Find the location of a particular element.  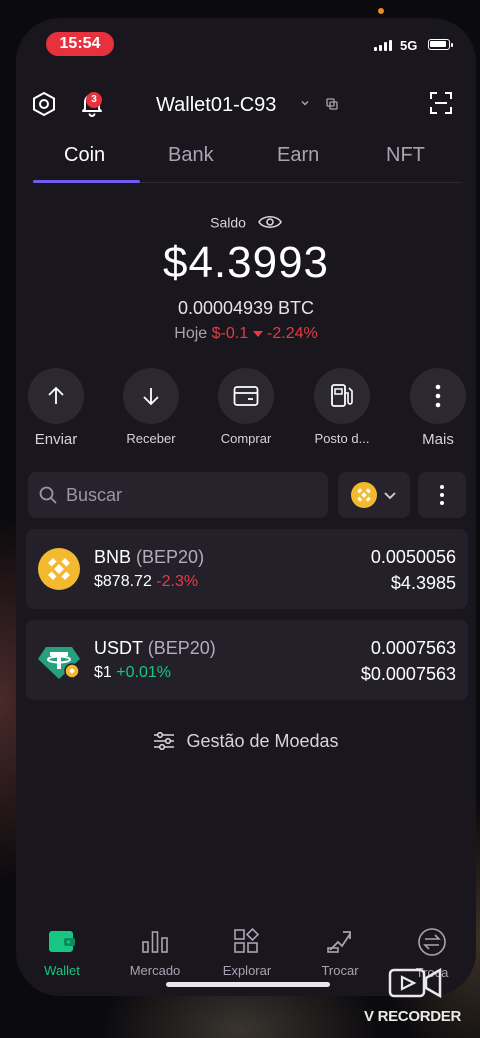

nav-market: Mercado is located at coordinates (155, 953).